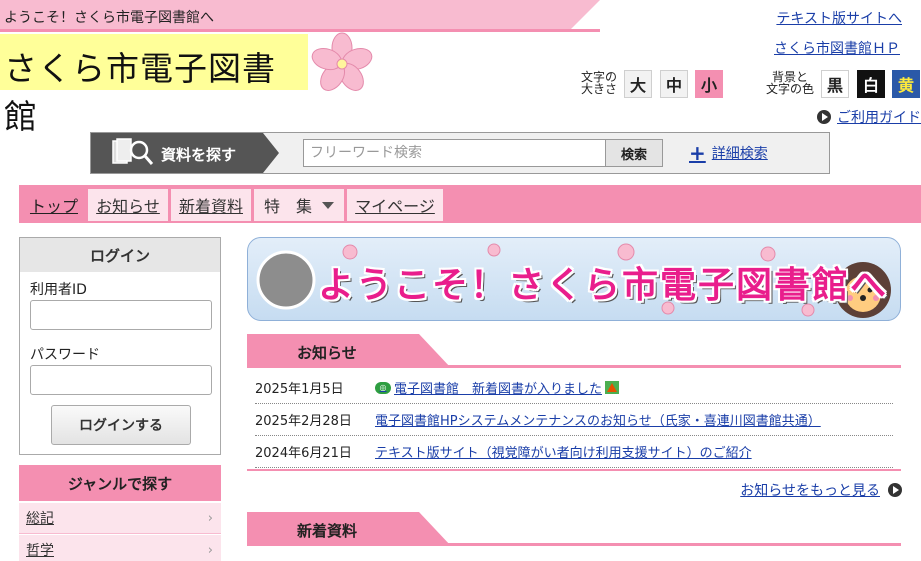 The height and width of the screenshot is (561, 921). Describe the element at coordinates (598, 419) in the screenshot. I see `news-link: 電子図書館HPシステムメンテナンスのお知らせ（氏家・喜連川図書館共通）` at that location.